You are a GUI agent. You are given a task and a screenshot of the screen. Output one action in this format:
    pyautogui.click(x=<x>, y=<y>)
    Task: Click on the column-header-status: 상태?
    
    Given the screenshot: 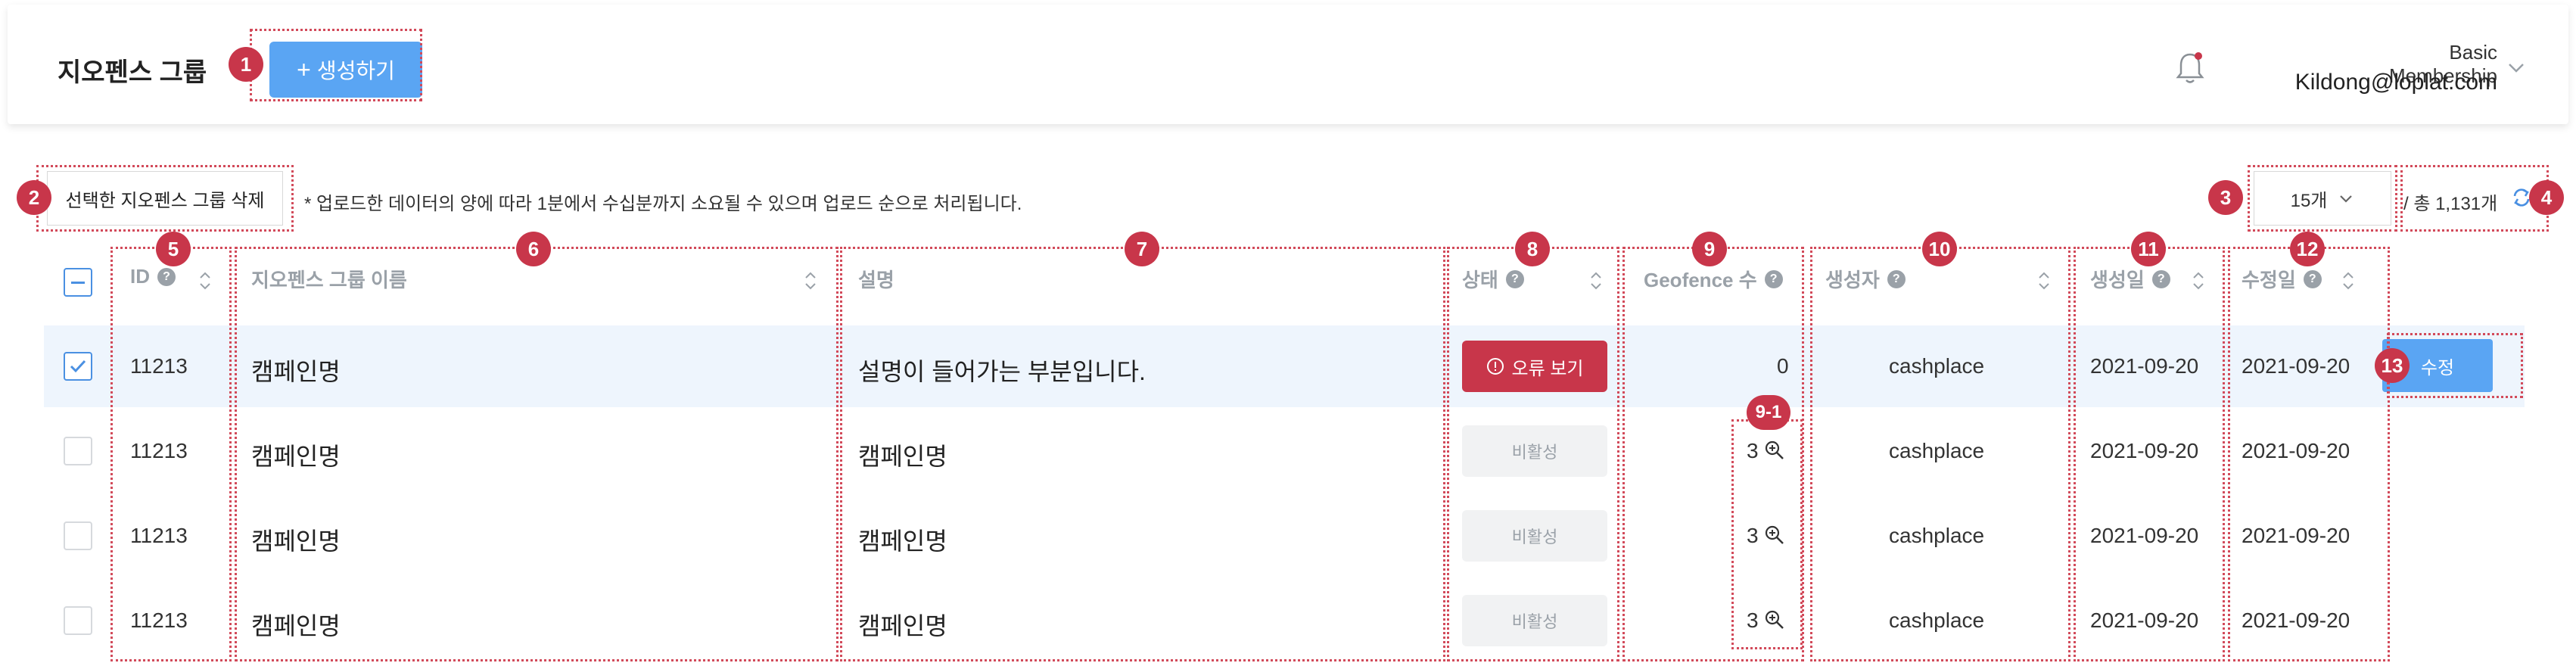 What is the action you would take?
    pyautogui.click(x=1493, y=279)
    